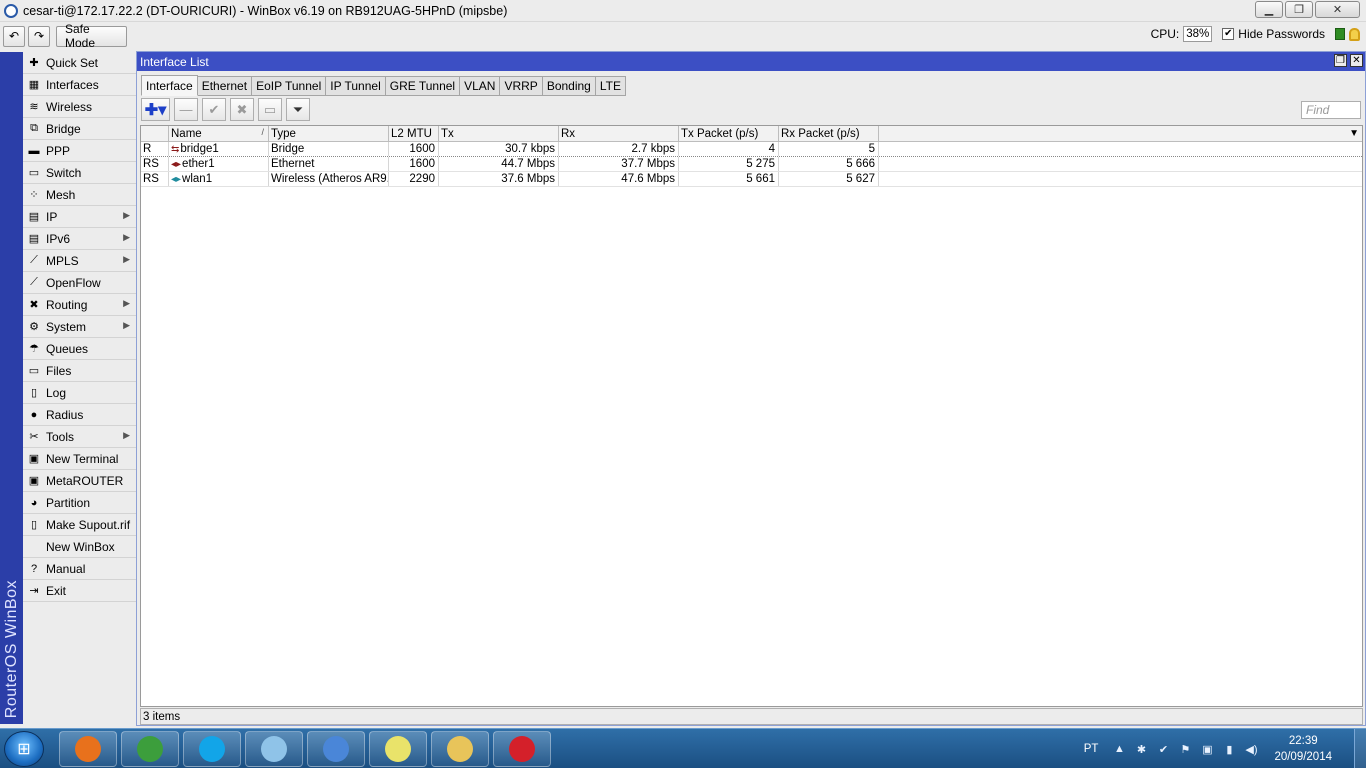 This screenshot has width=1366, height=768. I want to click on minimize-button: ▁, so click(1269, 9).